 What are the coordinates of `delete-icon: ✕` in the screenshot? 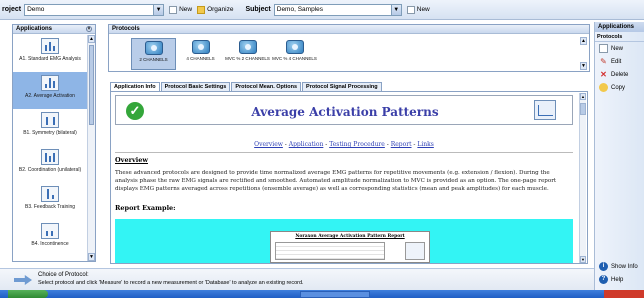 It's located at (603, 74).